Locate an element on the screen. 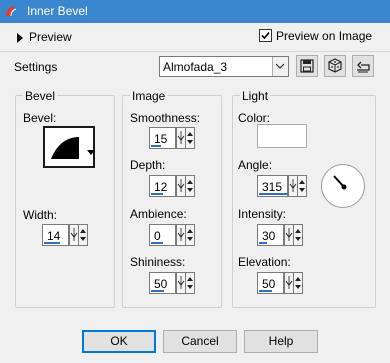 The image size is (390, 363). angle-spinner: 315 is located at coordinates (287, 186).